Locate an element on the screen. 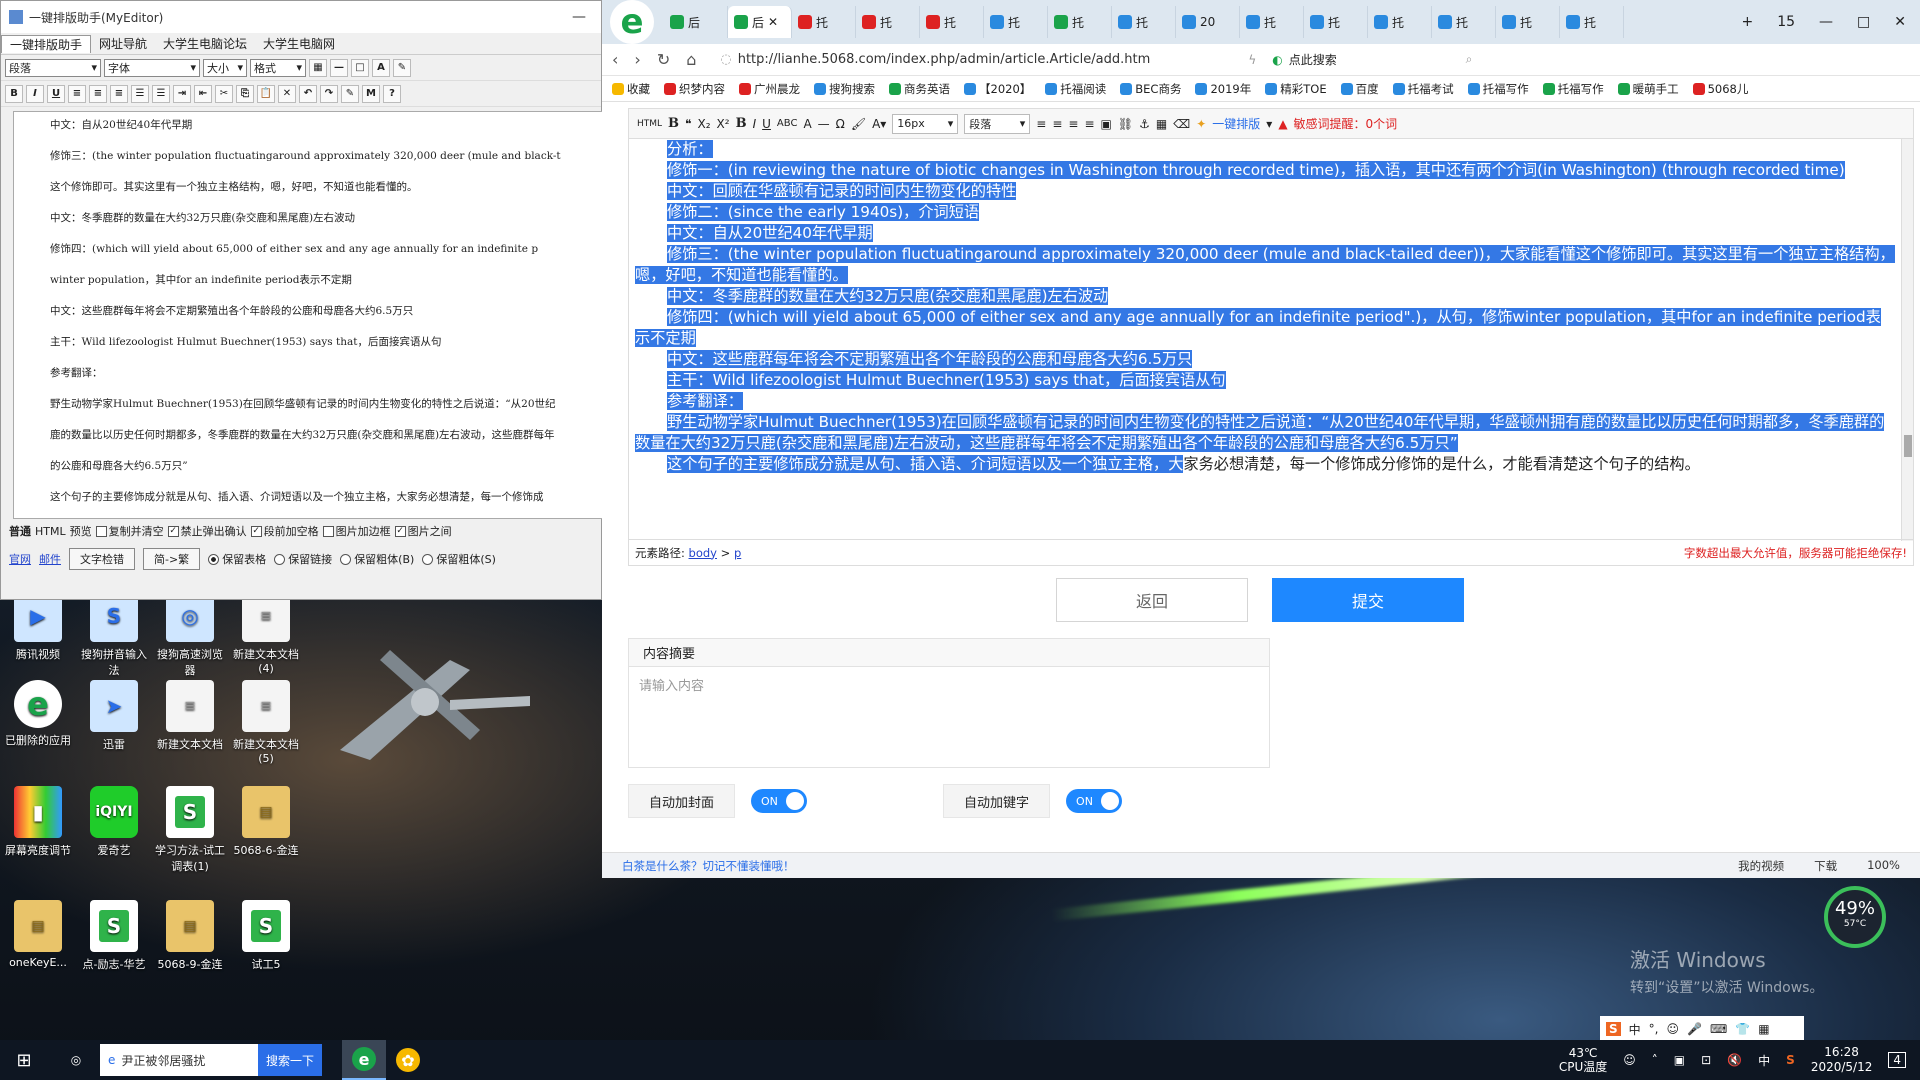  font-color-icon: A is located at coordinates (381, 67).